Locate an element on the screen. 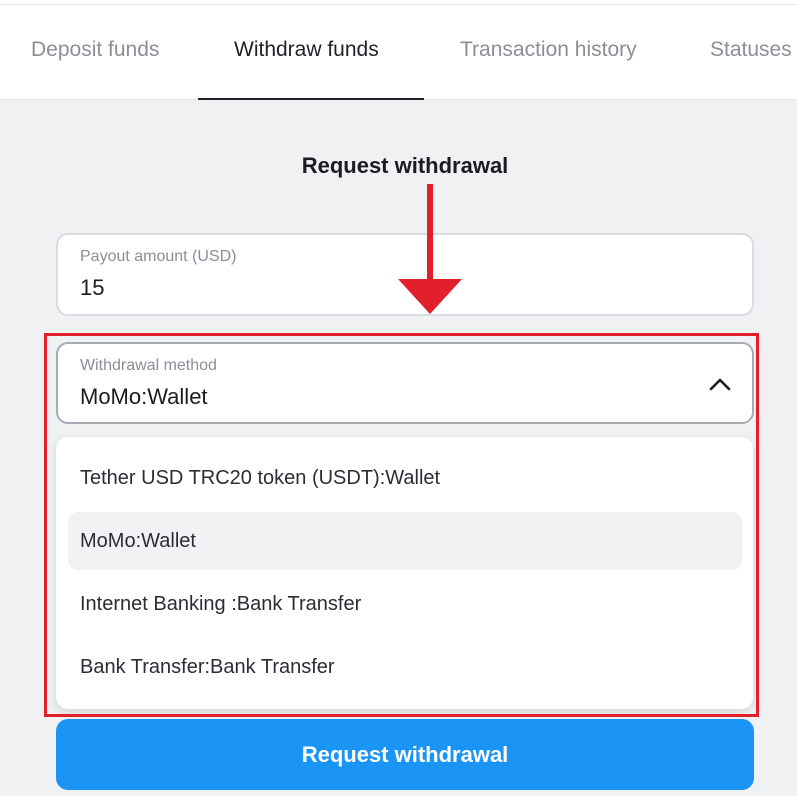 The image size is (797, 796). withdrawal-method-value: MoMo:Wallet is located at coordinates (144, 396).